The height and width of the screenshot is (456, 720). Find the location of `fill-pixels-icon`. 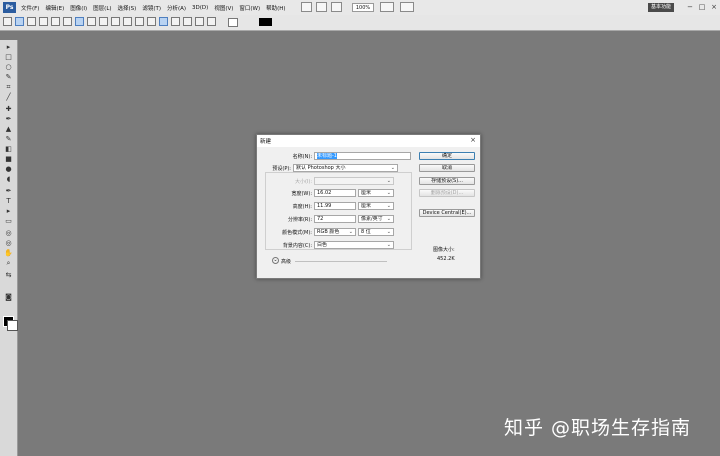

fill-pixels-icon is located at coordinates (43, 21).